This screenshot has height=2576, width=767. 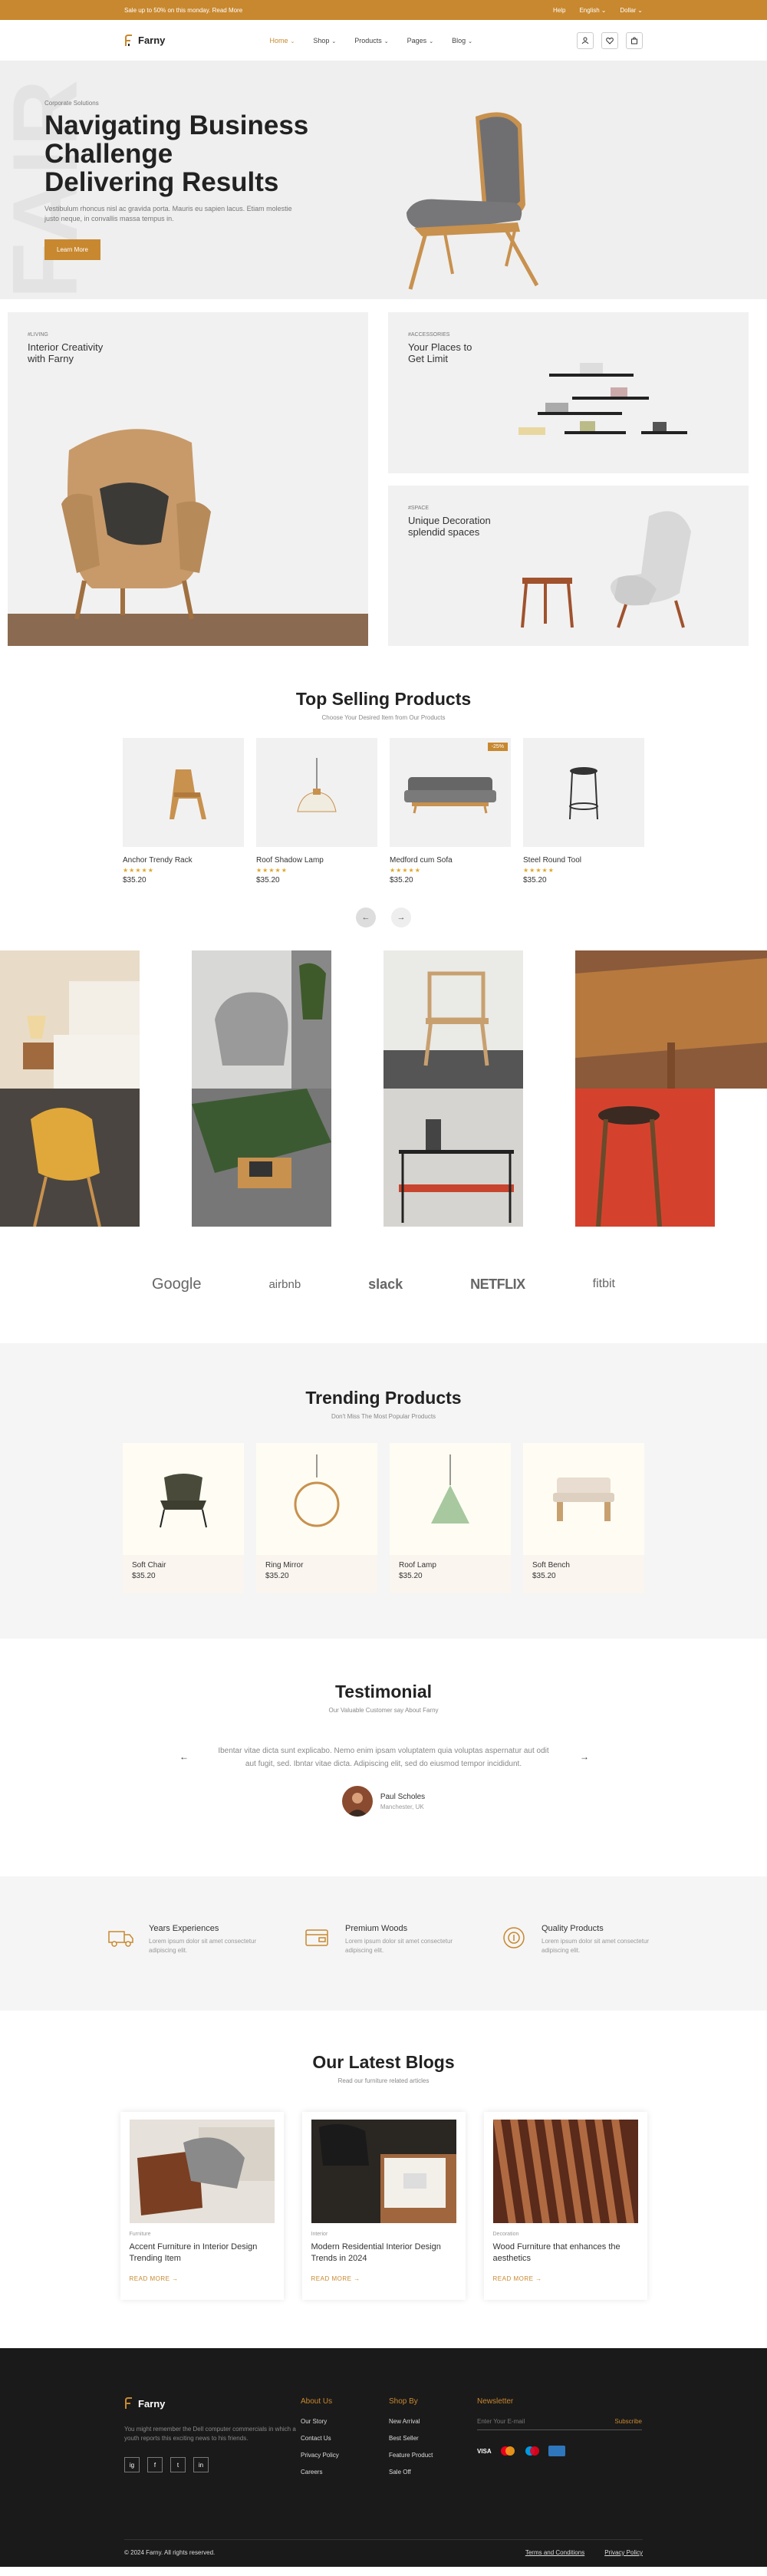 What do you see at coordinates (631, 10) in the screenshot?
I see `currency-select: Dollar ⌄` at bounding box center [631, 10].